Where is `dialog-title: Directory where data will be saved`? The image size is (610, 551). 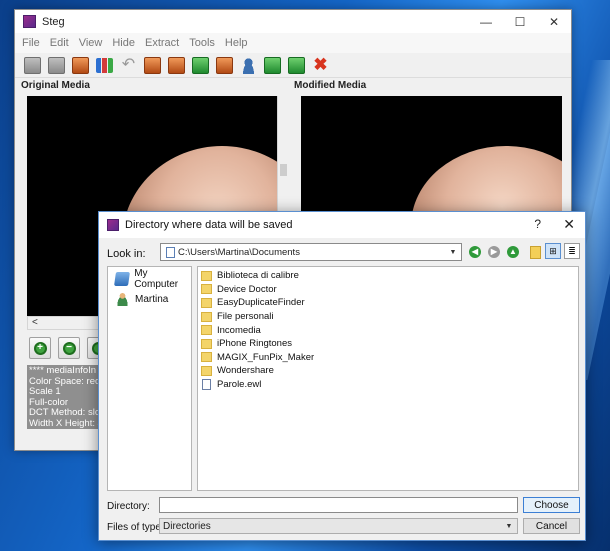
dialog-title: Directory where data will be saved is located at coordinates (209, 225).